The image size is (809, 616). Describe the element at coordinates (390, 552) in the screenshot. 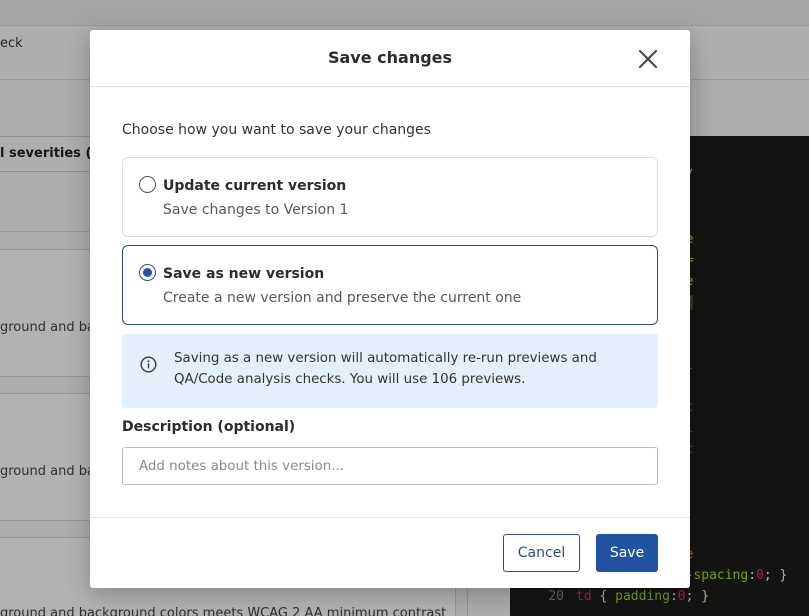

I see `dialog-footer: Cancel Save` at that location.